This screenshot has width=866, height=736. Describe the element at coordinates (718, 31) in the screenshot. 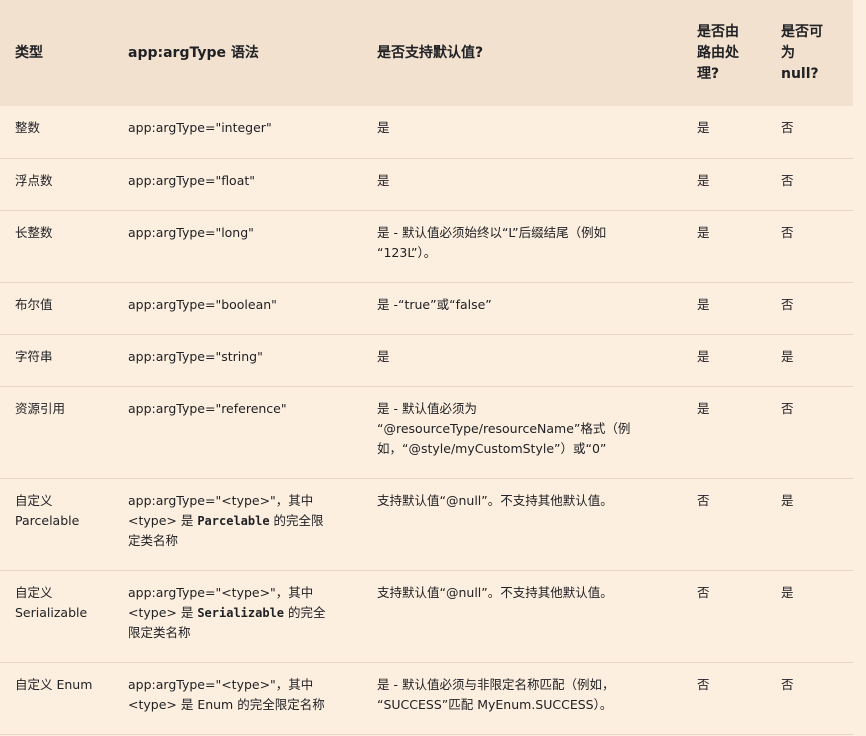

I see `header-route-line: 是否由` at that location.